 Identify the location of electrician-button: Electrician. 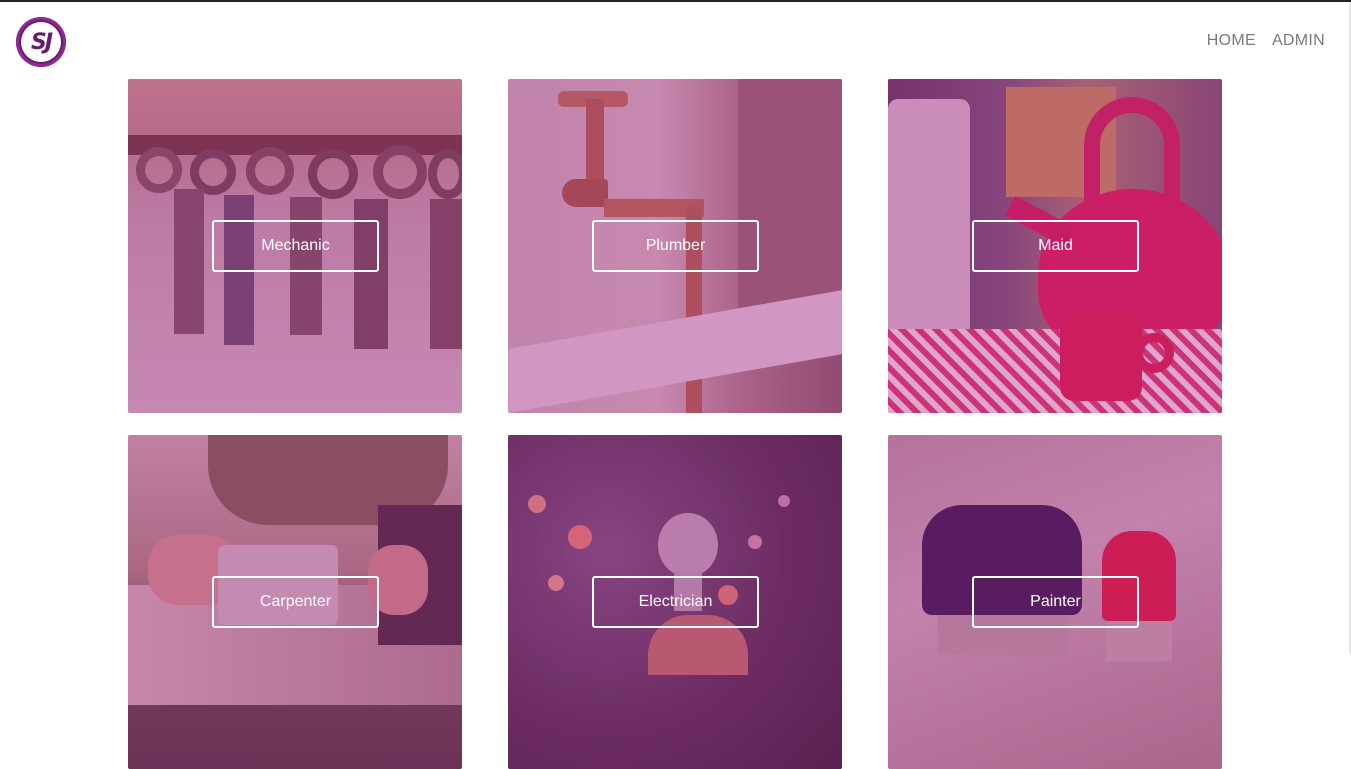
(675, 602).